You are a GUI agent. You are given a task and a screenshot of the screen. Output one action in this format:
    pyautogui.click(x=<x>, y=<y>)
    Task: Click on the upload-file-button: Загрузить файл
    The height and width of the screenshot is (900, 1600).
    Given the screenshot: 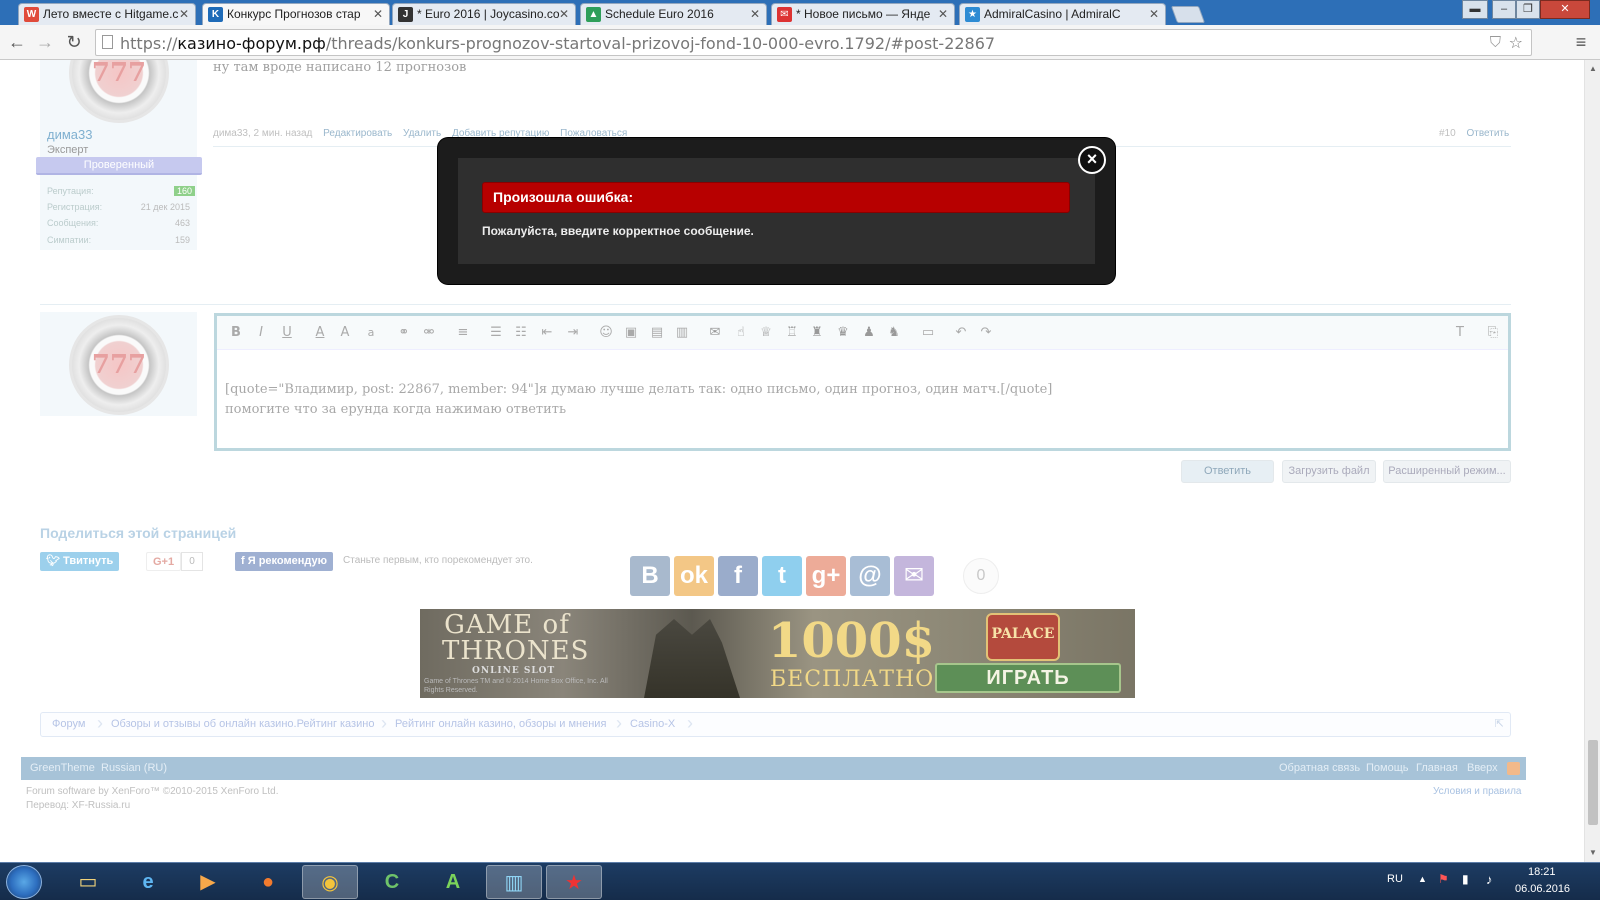 What is the action you would take?
    pyautogui.click(x=1329, y=471)
    